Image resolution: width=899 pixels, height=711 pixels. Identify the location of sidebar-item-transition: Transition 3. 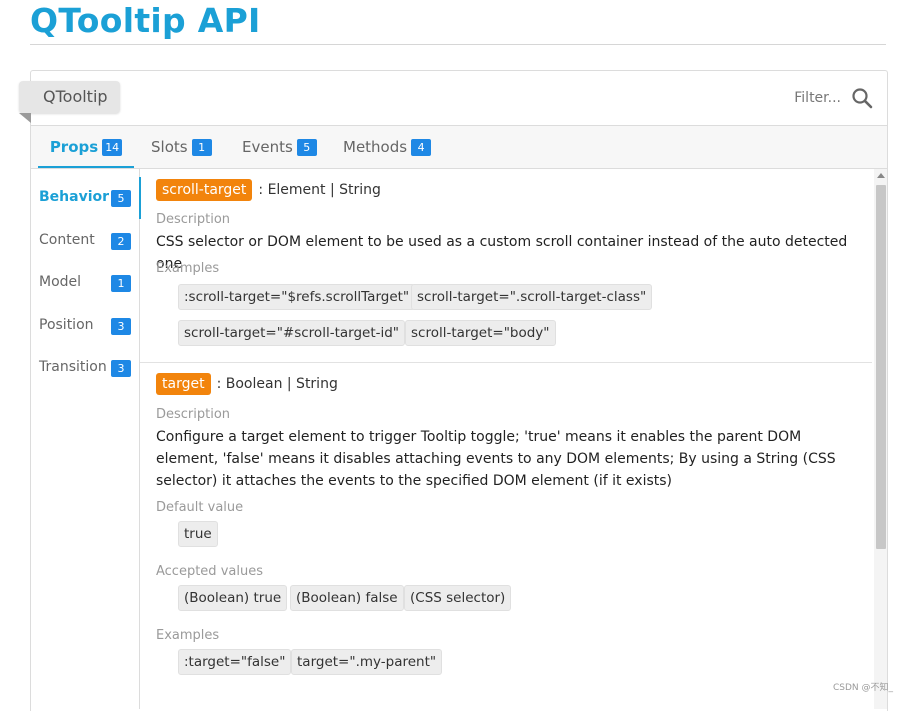
(85, 368).